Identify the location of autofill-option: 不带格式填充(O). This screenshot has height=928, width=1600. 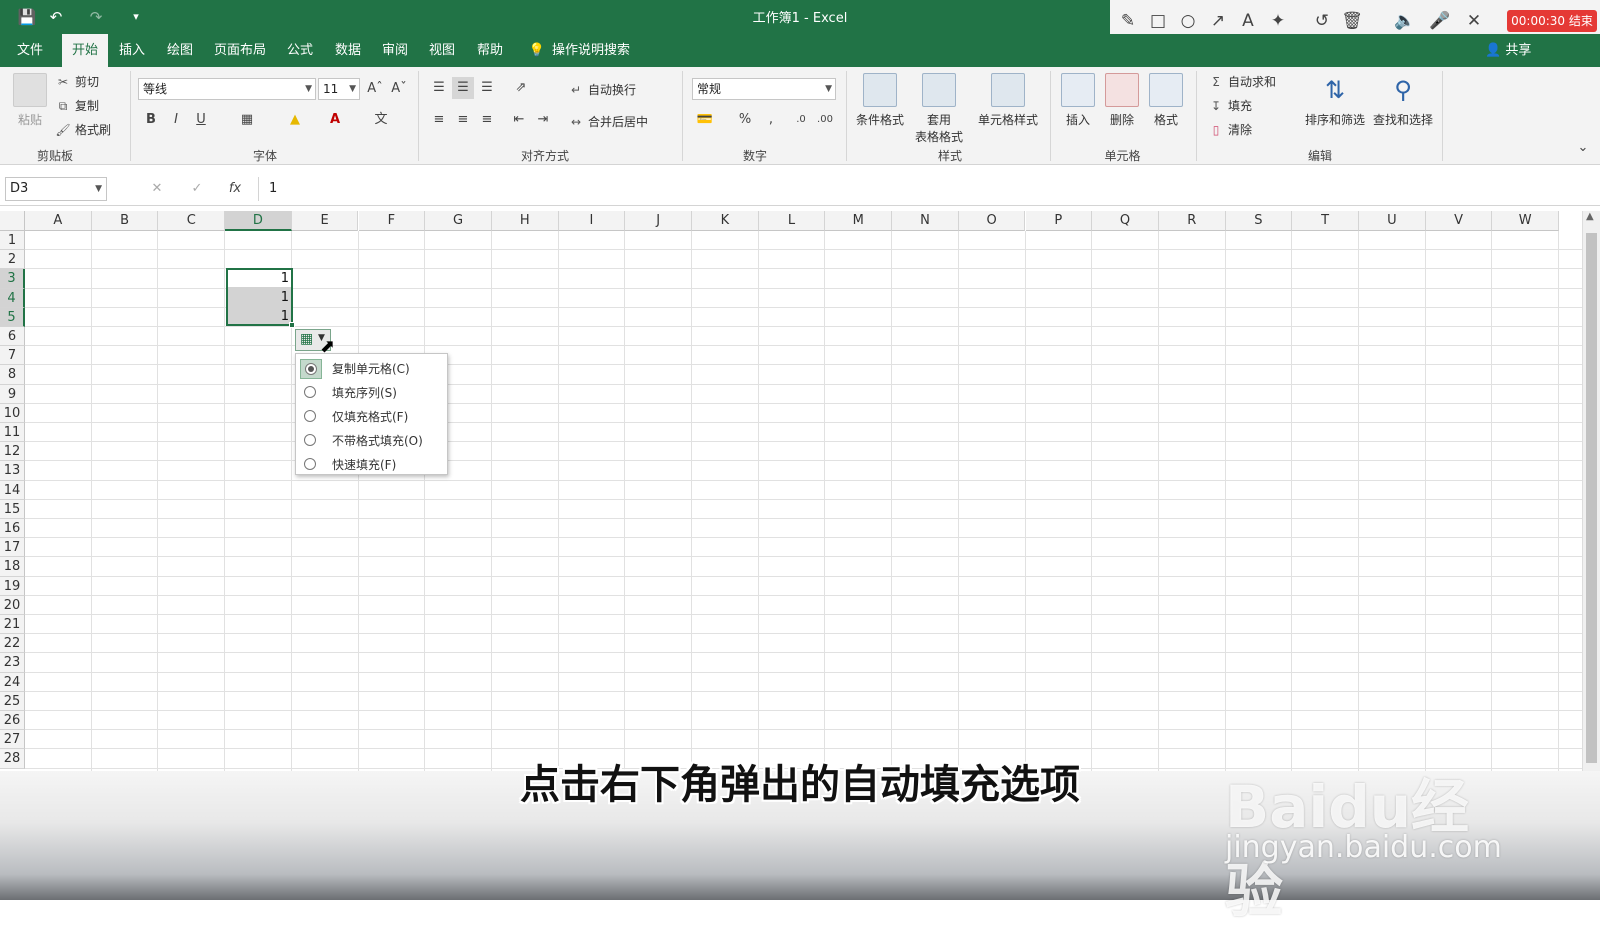
(371, 441).